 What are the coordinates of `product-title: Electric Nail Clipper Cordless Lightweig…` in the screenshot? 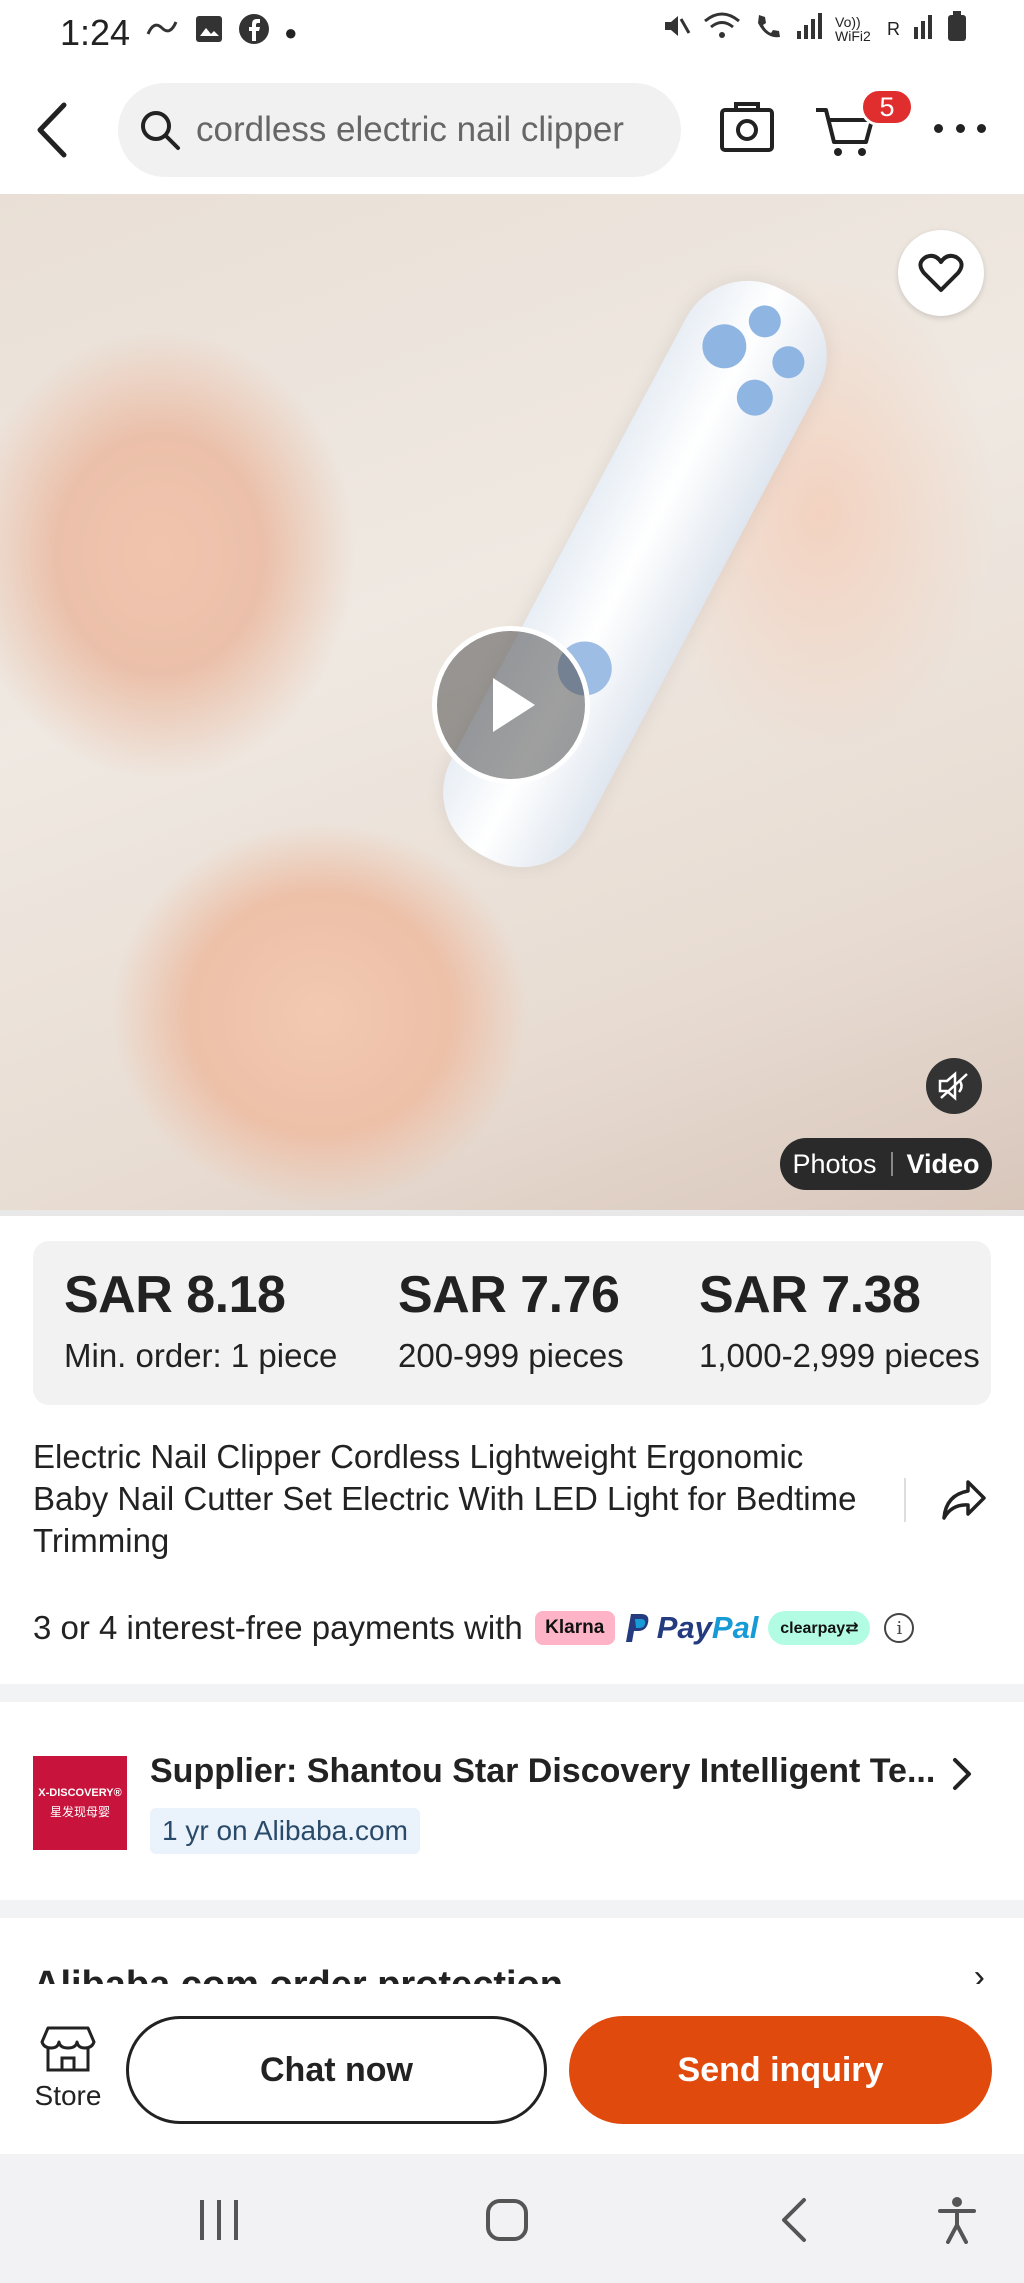 It's located at (445, 1498).